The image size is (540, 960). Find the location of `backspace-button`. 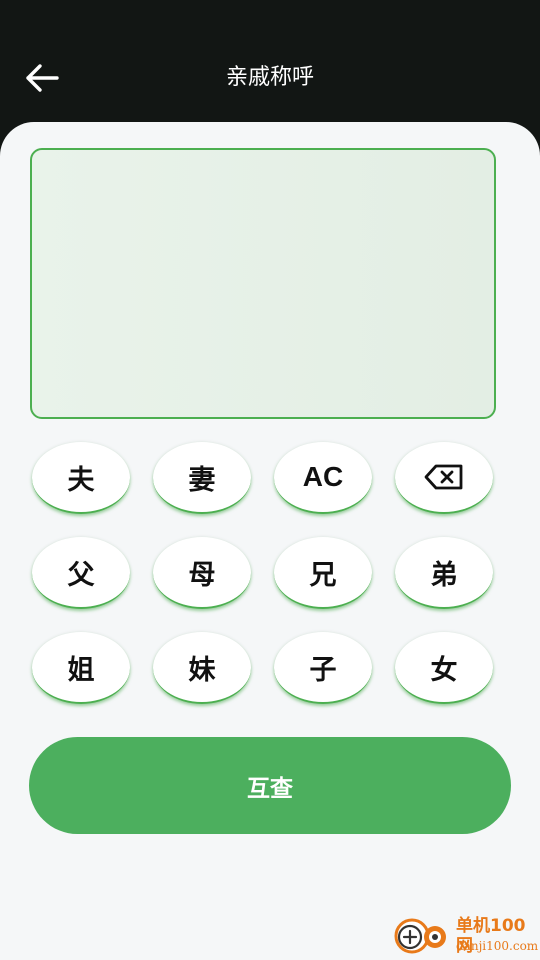

backspace-button is located at coordinates (444, 478).